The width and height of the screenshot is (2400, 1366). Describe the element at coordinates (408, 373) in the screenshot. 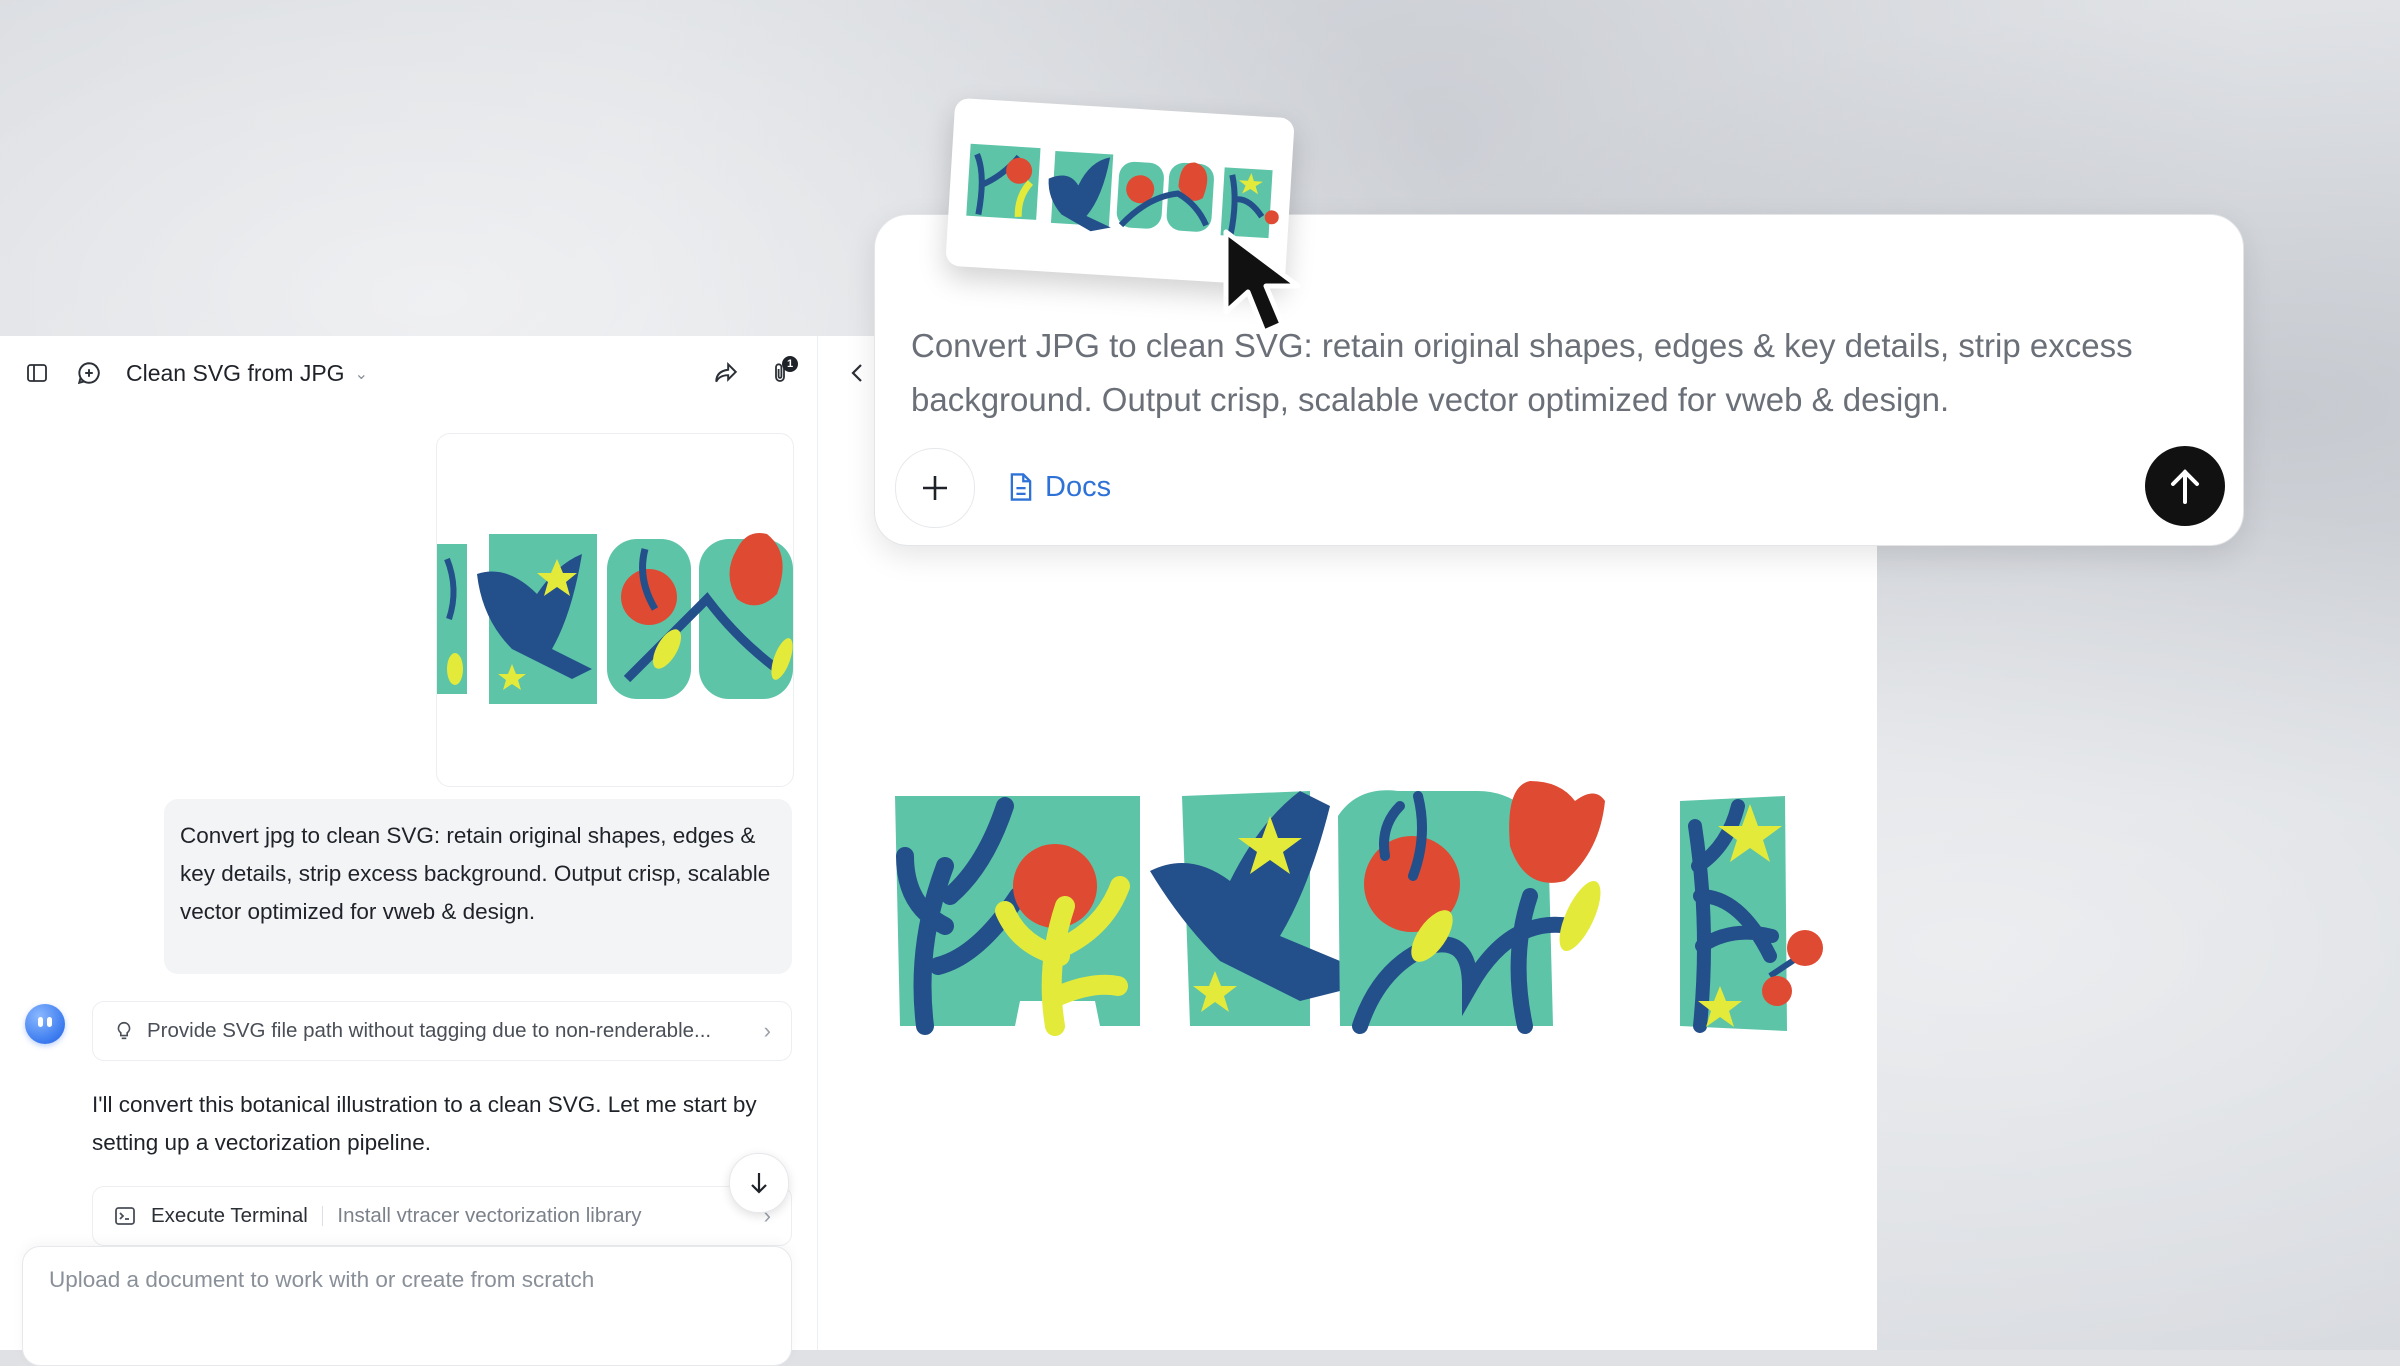

I see `chat-toolbar: Clean SVG from JPG ⌄ 1` at that location.